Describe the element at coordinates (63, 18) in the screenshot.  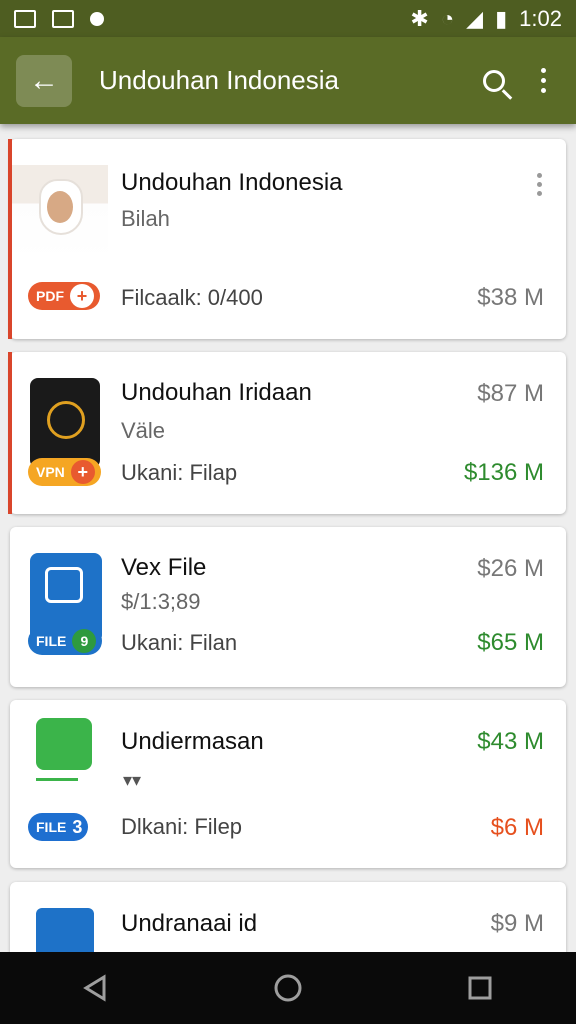
I see `chart-icon` at that location.